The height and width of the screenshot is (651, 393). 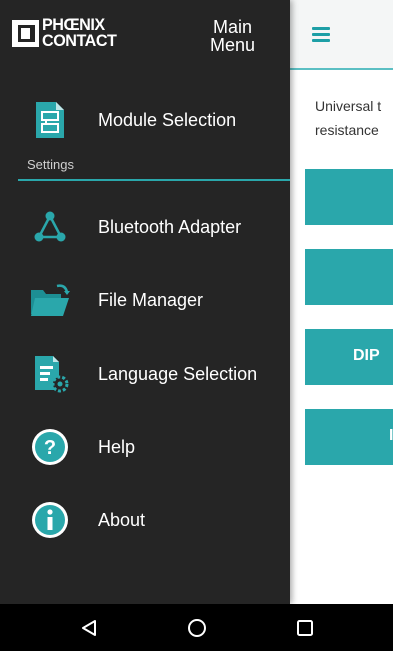 I want to click on app-button-4-label: I, so click(x=391, y=435).